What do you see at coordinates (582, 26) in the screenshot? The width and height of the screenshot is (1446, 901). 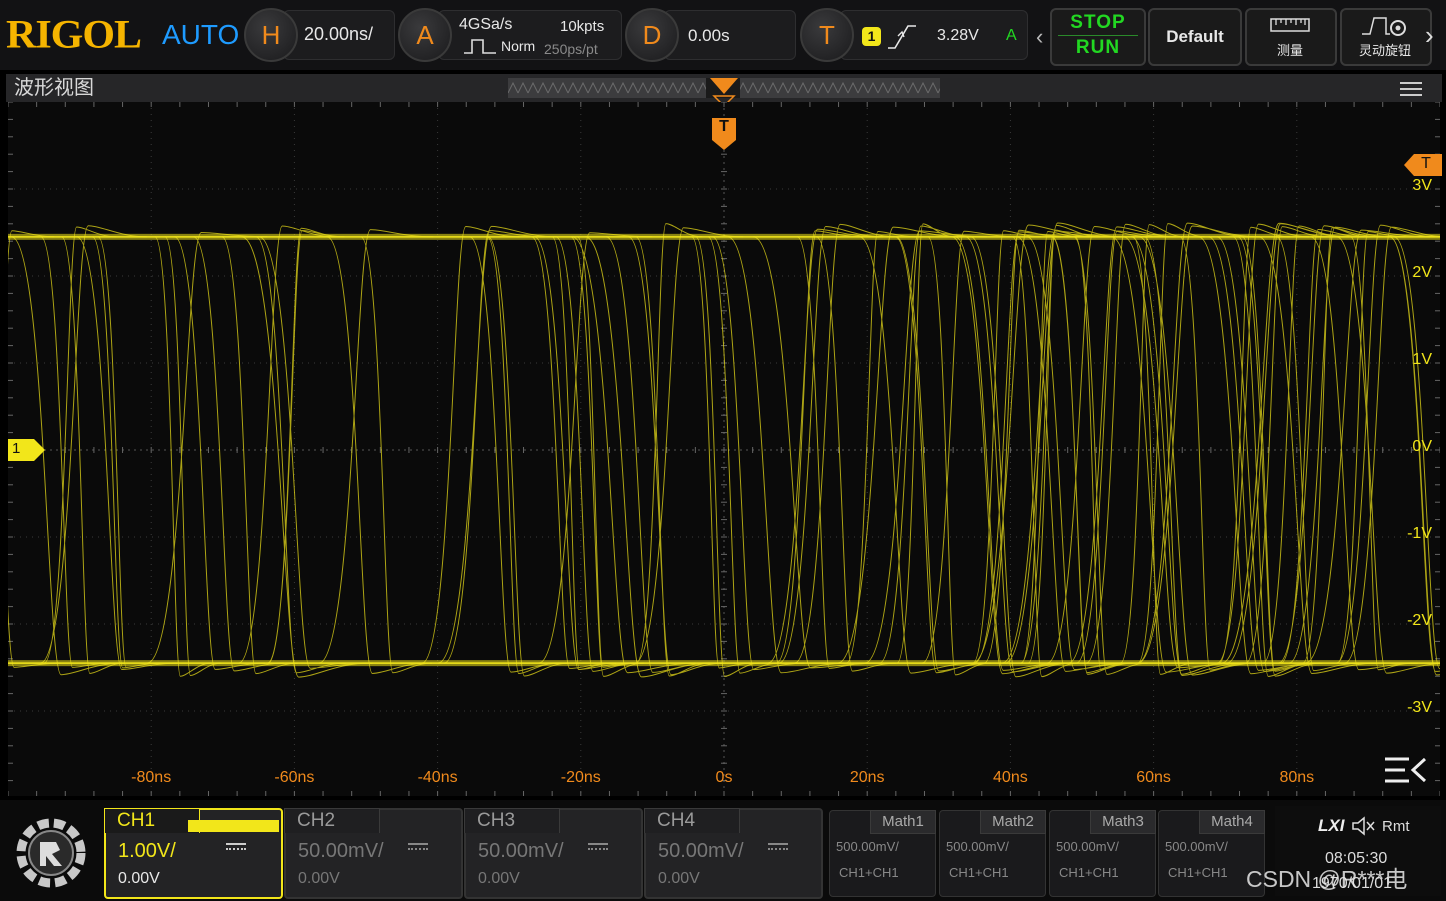 I see `memory-depth: 10kpts` at bounding box center [582, 26].